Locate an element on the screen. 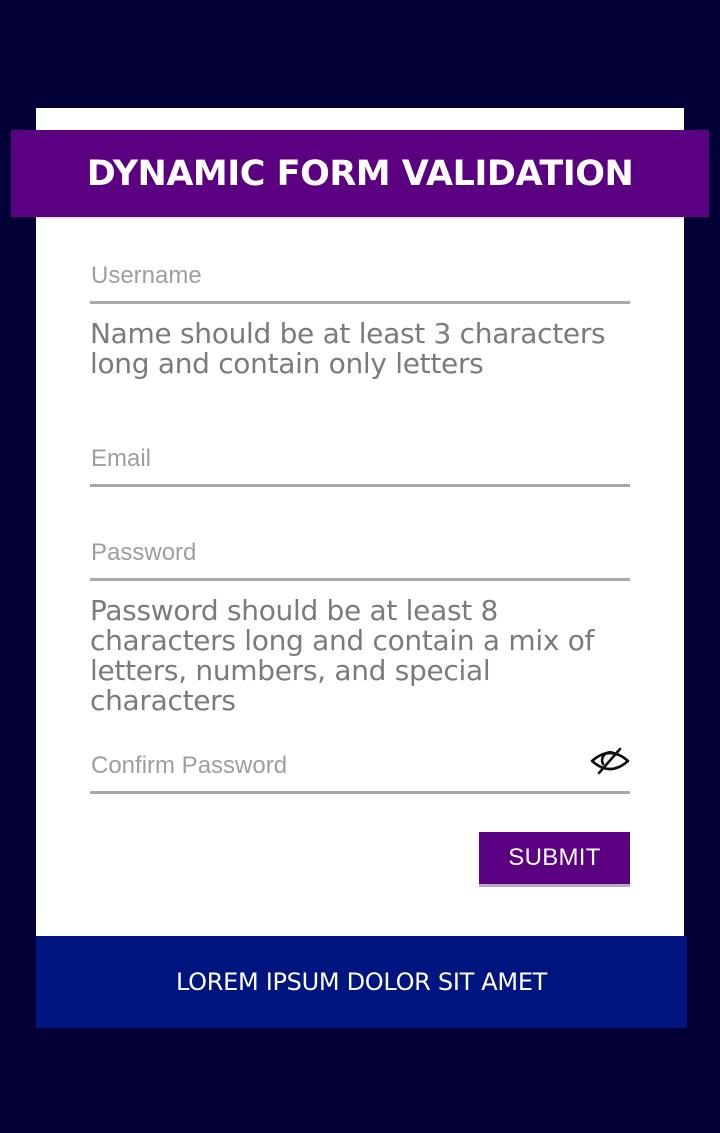  eye-slash-icon is located at coordinates (610, 761).